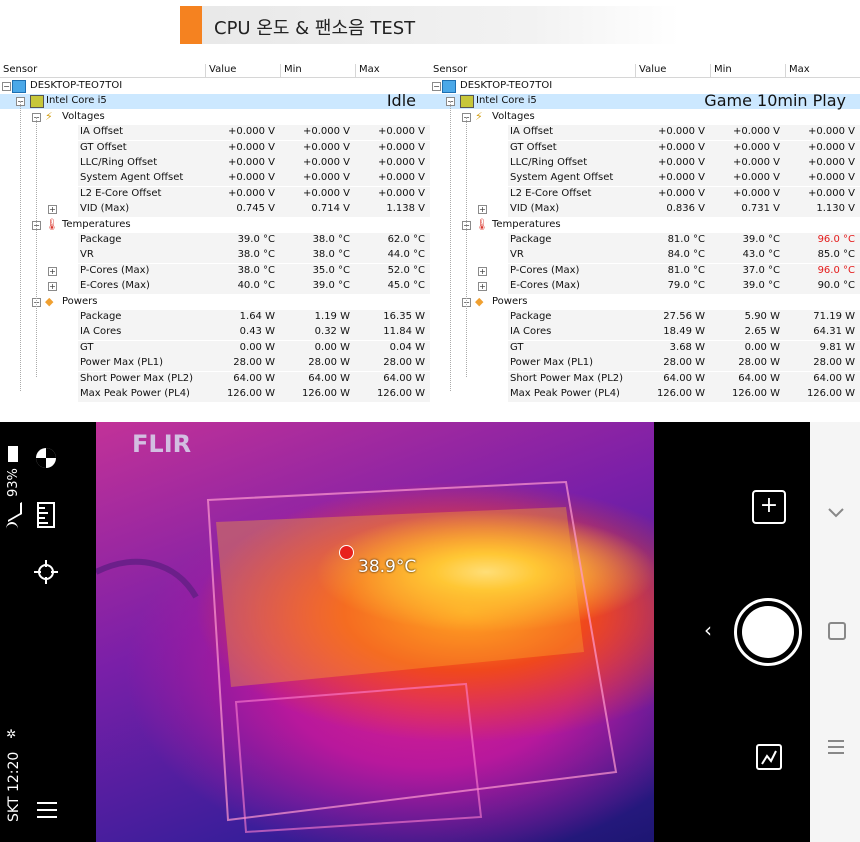 This screenshot has height=842, width=860. I want to click on sensor-value: 0.00 W, so click(257, 347).